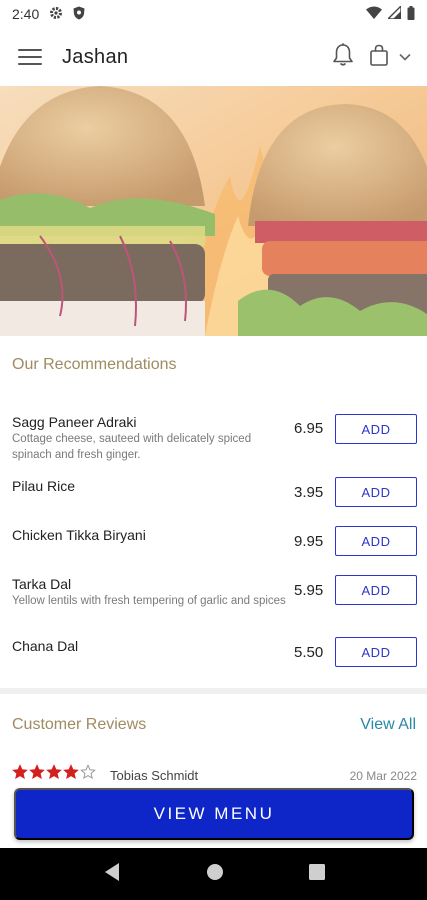  I want to click on app-title: Jashan, so click(95, 56).